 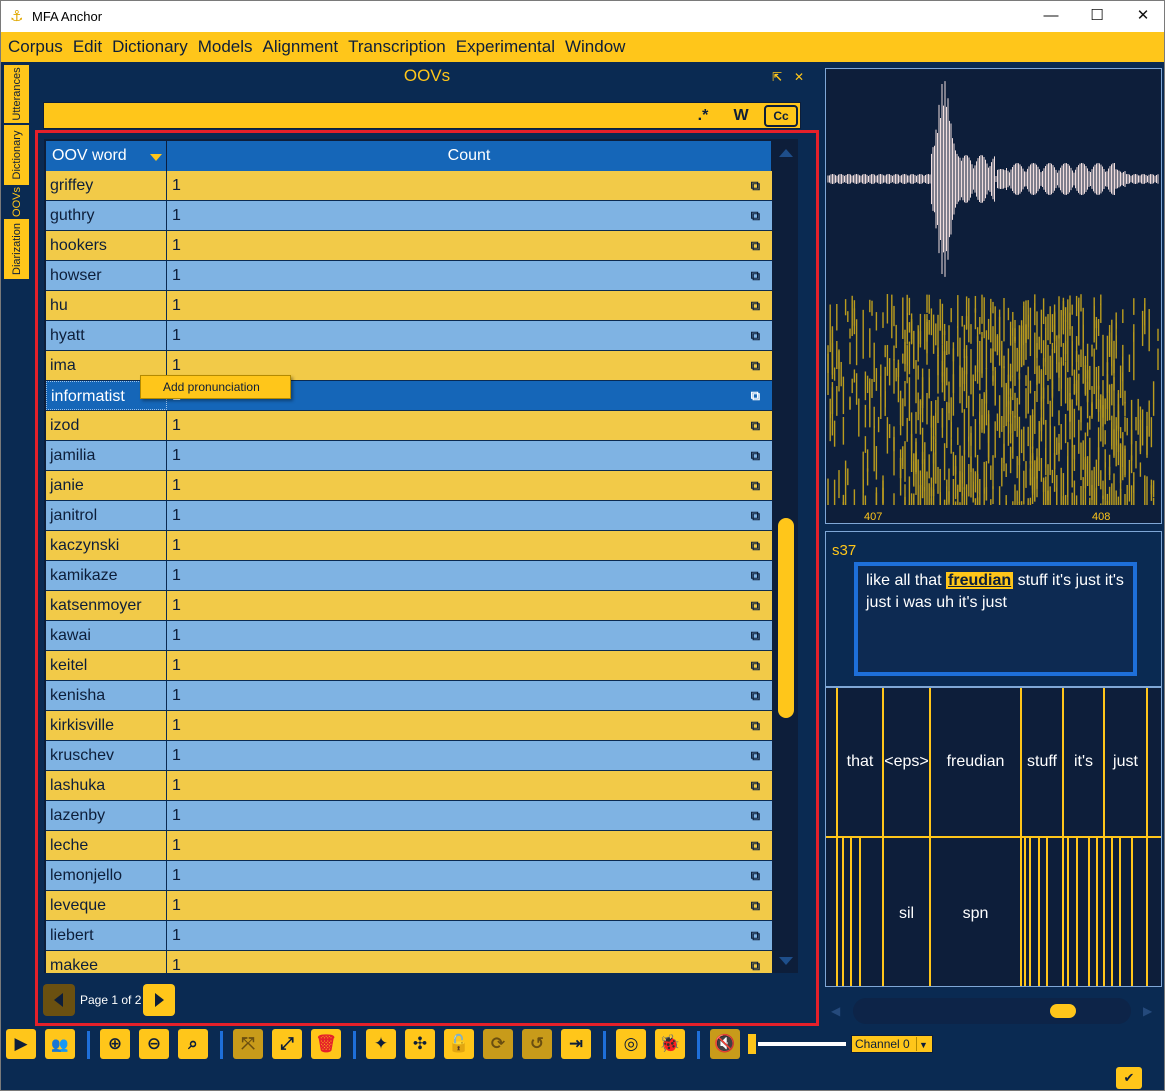 What do you see at coordinates (326, 1044) in the screenshot?
I see `delete-icon: 🗑` at bounding box center [326, 1044].